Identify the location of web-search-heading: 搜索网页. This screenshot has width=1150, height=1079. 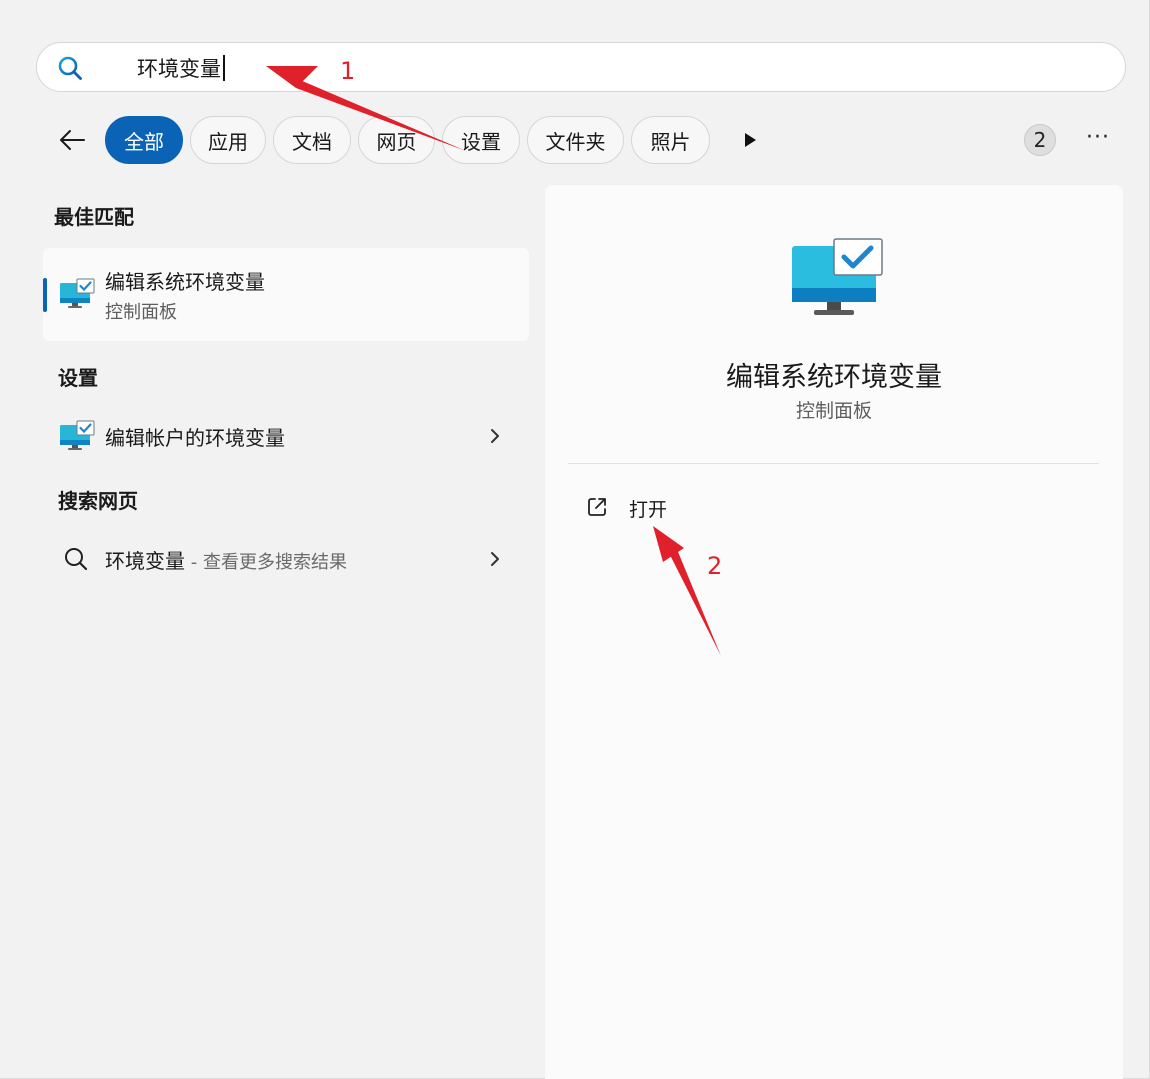
(98, 501).